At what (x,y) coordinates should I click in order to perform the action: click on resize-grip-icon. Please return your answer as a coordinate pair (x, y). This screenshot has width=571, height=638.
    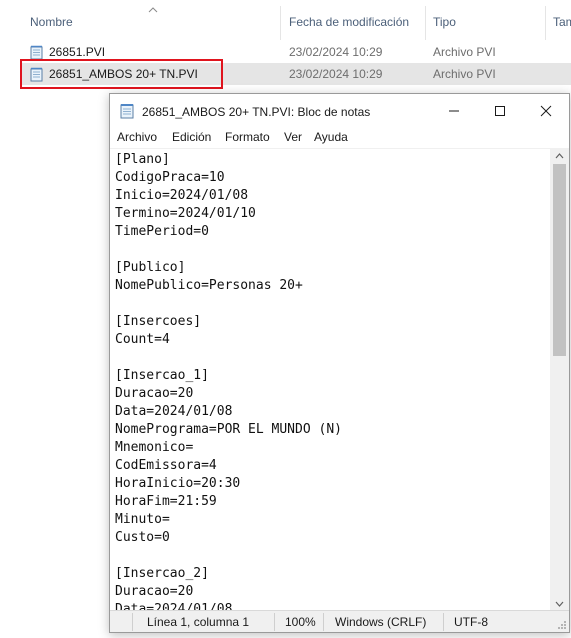
    Looking at the image, I should click on (562, 625).